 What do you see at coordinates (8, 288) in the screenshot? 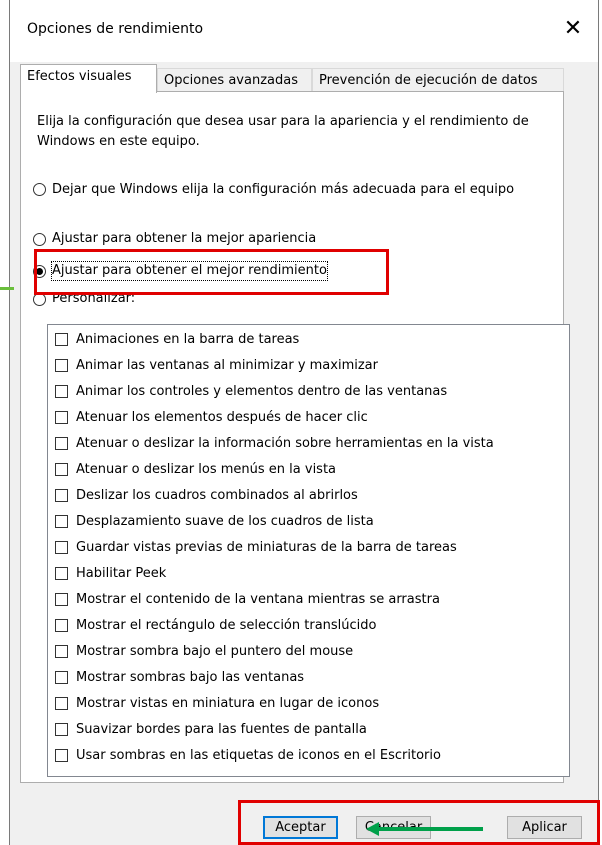
I see `green-arrow-icon` at bounding box center [8, 288].